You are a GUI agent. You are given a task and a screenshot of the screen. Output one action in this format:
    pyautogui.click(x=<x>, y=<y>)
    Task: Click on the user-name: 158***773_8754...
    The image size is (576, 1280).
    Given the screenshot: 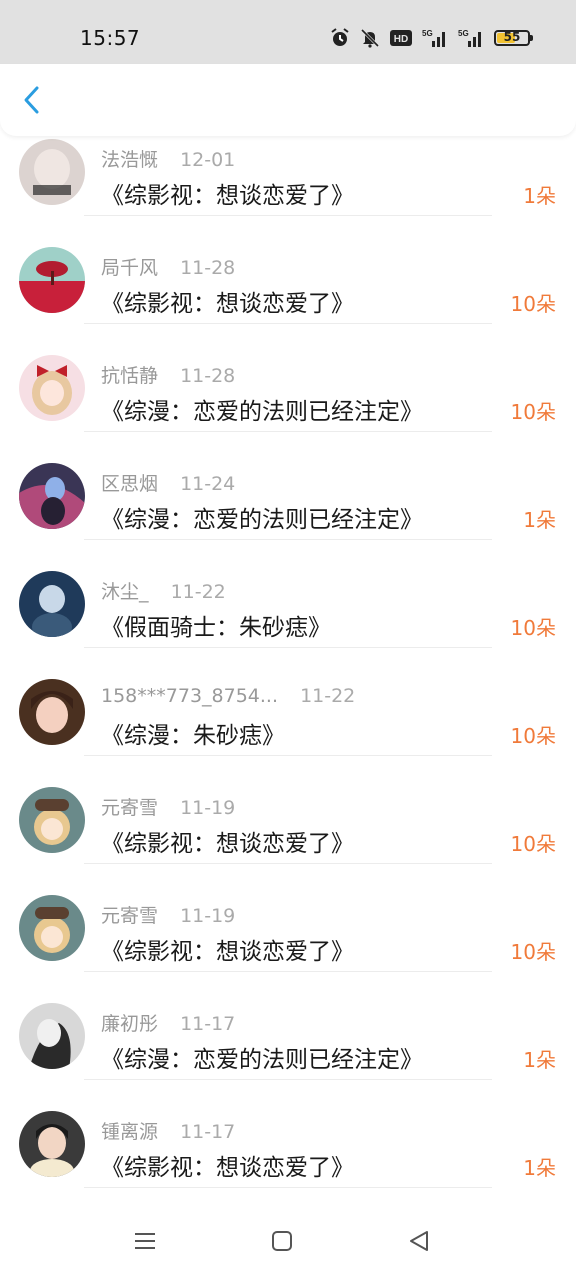 What is the action you would take?
    pyautogui.click(x=190, y=696)
    